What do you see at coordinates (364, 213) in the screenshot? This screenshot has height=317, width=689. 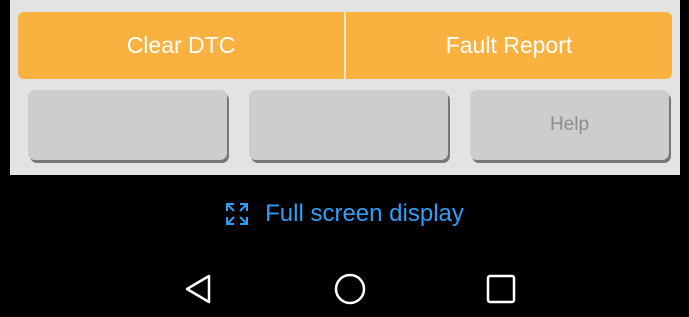 I see `full-screen-label: Full screen display` at bounding box center [364, 213].